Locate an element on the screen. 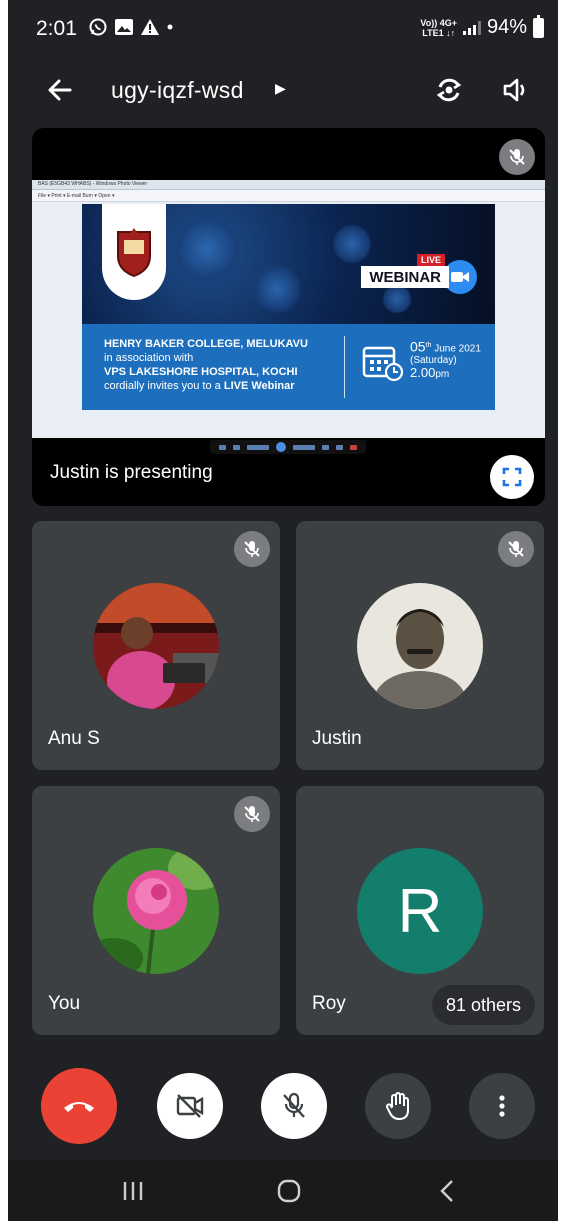 The width and height of the screenshot is (566, 1221). meeting-code: ugy-iqzf-wsd is located at coordinates (177, 90).